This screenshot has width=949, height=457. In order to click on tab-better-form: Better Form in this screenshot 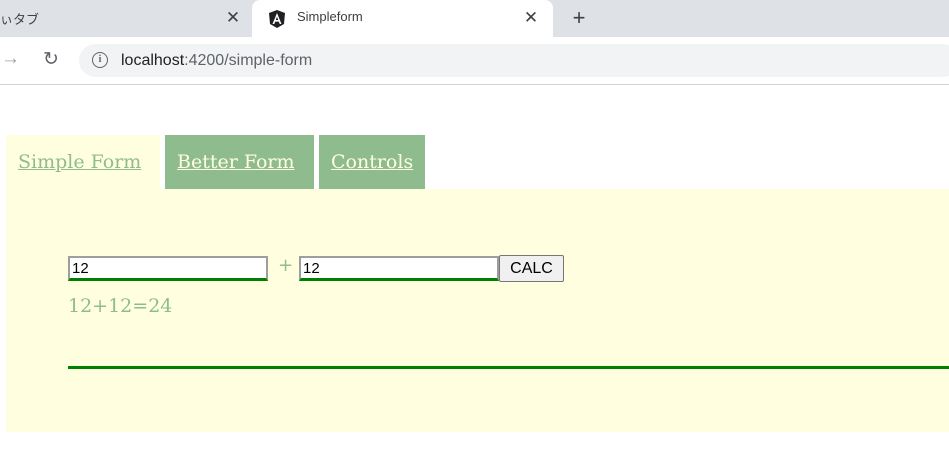, I will do `click(239, 162)`.